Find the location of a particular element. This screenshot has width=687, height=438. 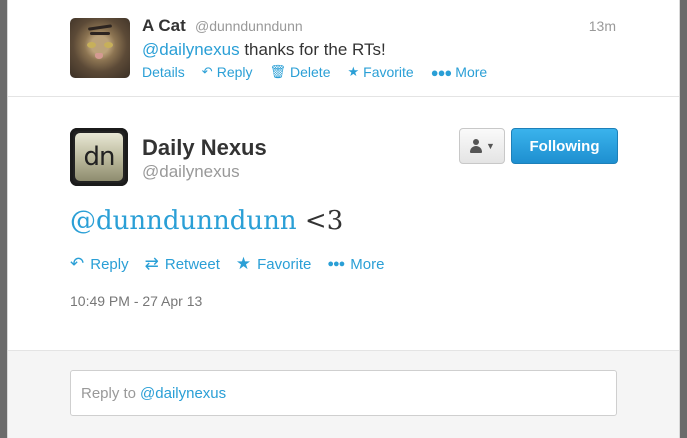

reply-placeholder-mention: @dailynexus is located at coordinates (183, 393).